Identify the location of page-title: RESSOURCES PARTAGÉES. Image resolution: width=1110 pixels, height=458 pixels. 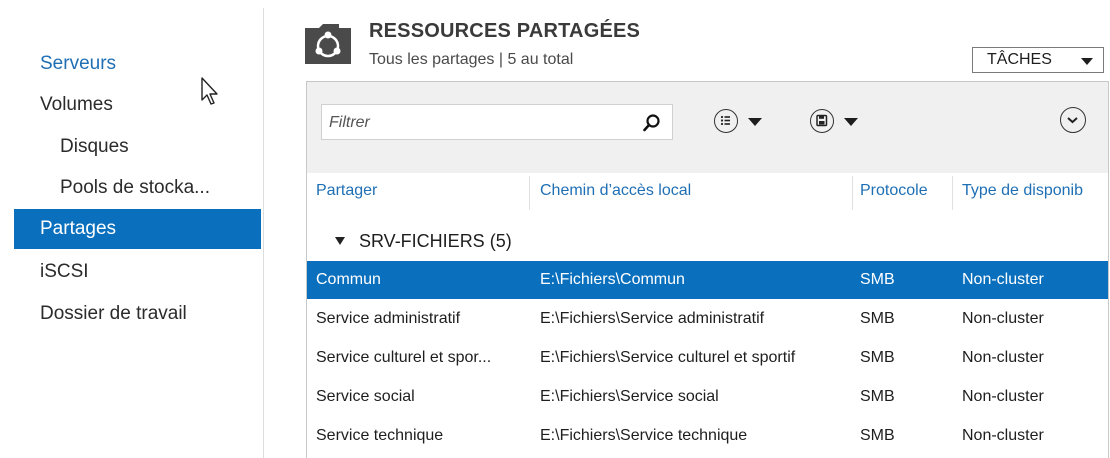
(505, 31).